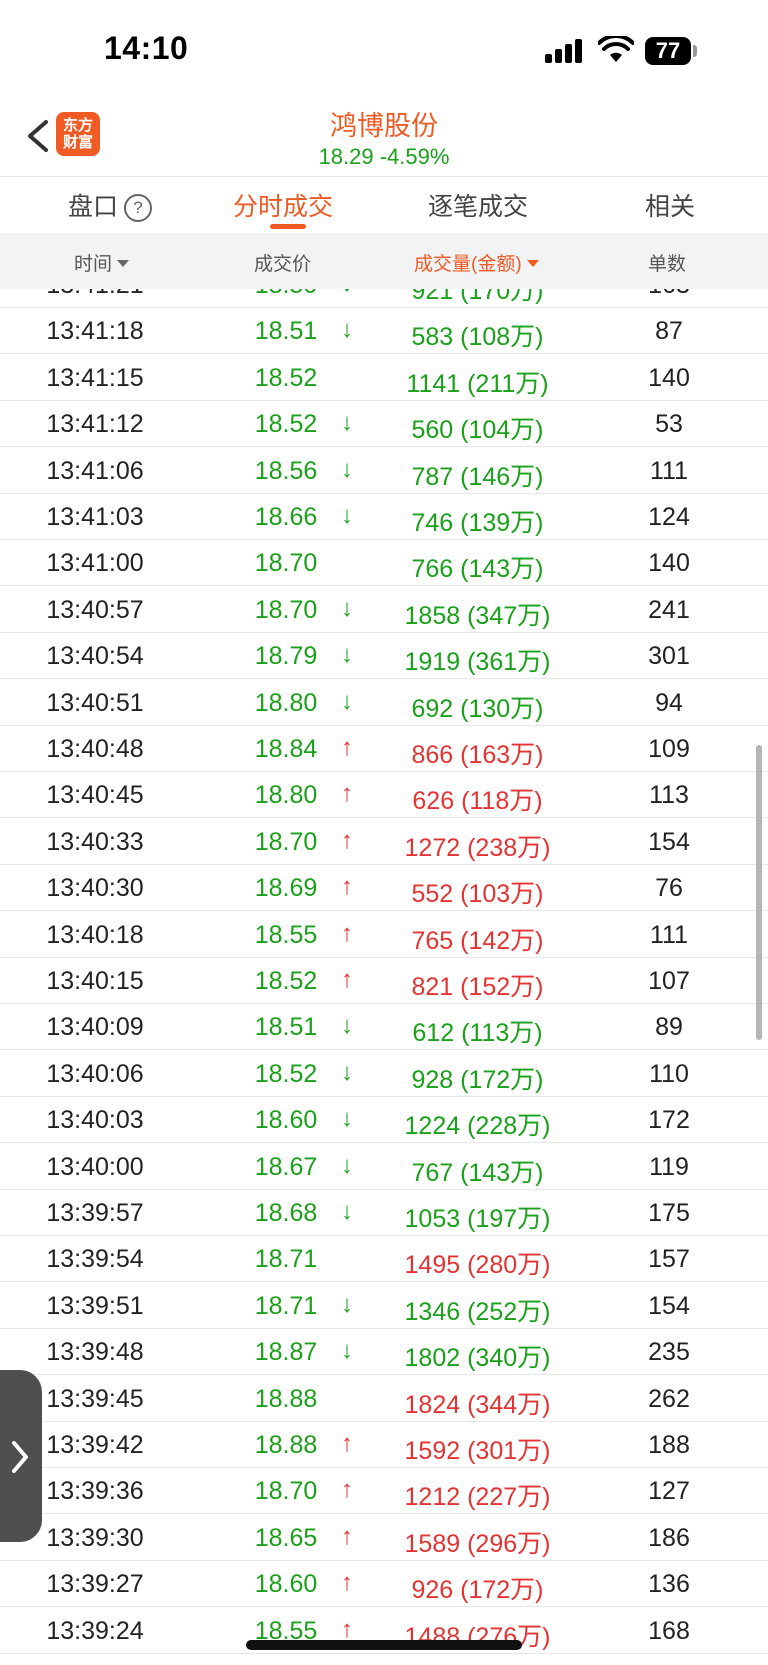  I want to click on side-drawer-handle, so click(21, 1456).